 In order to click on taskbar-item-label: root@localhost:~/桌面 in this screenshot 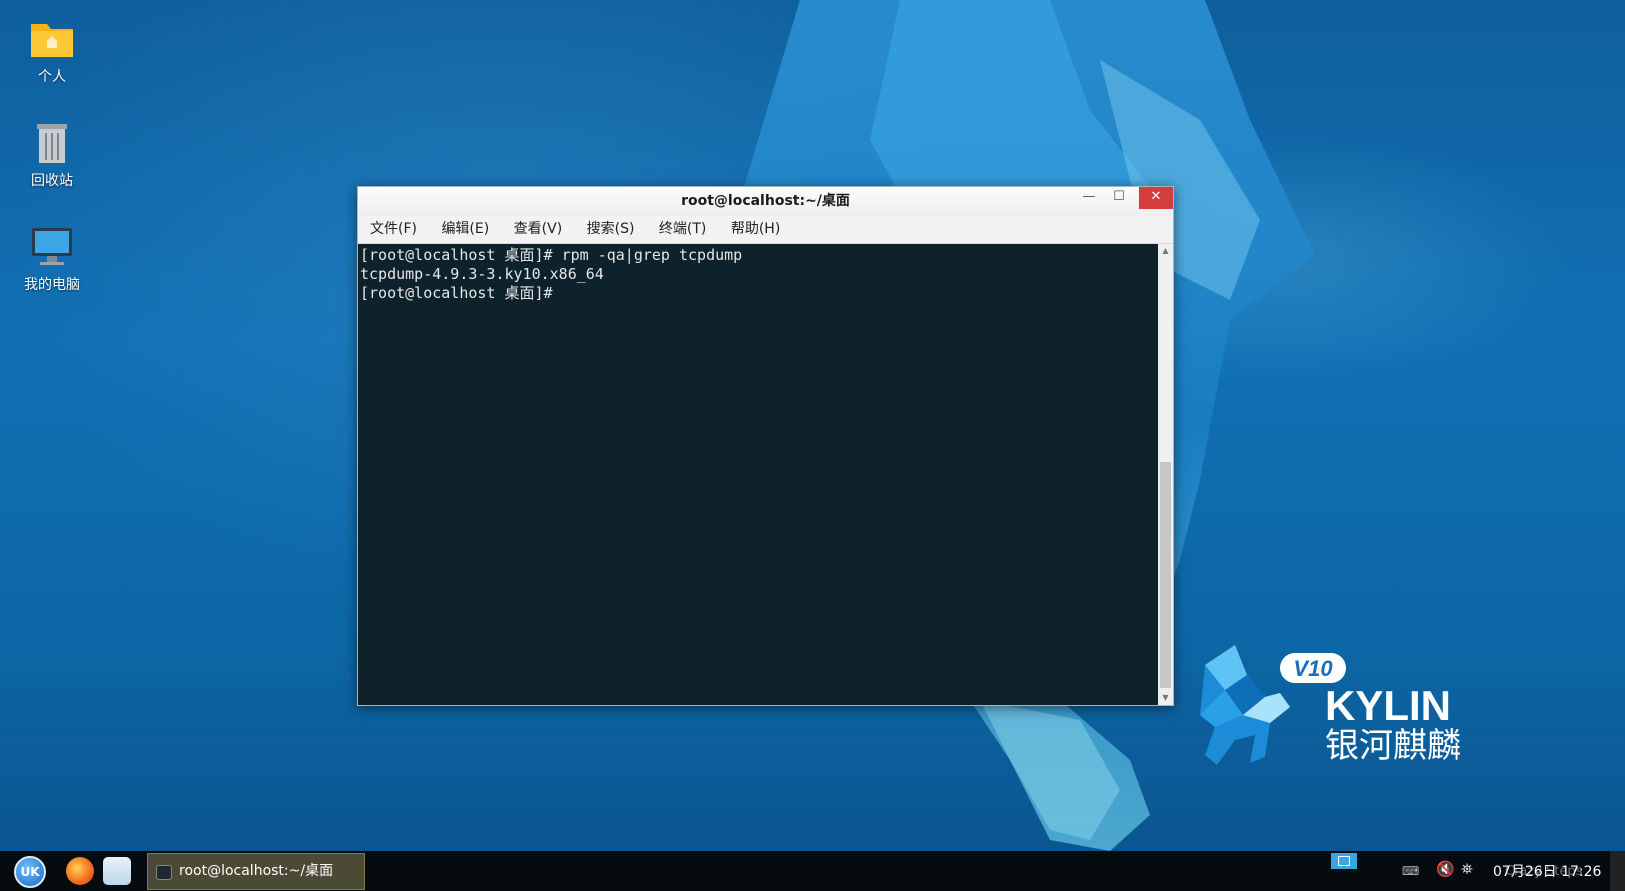, I will do `click(256, 871)`.